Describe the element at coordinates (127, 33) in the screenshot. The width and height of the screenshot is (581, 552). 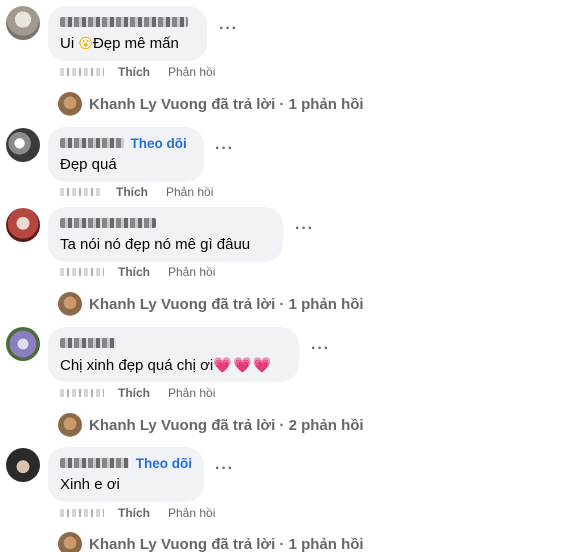
I see `comment-bubble: Ui 😮Đẹp mê mấn` at that location.